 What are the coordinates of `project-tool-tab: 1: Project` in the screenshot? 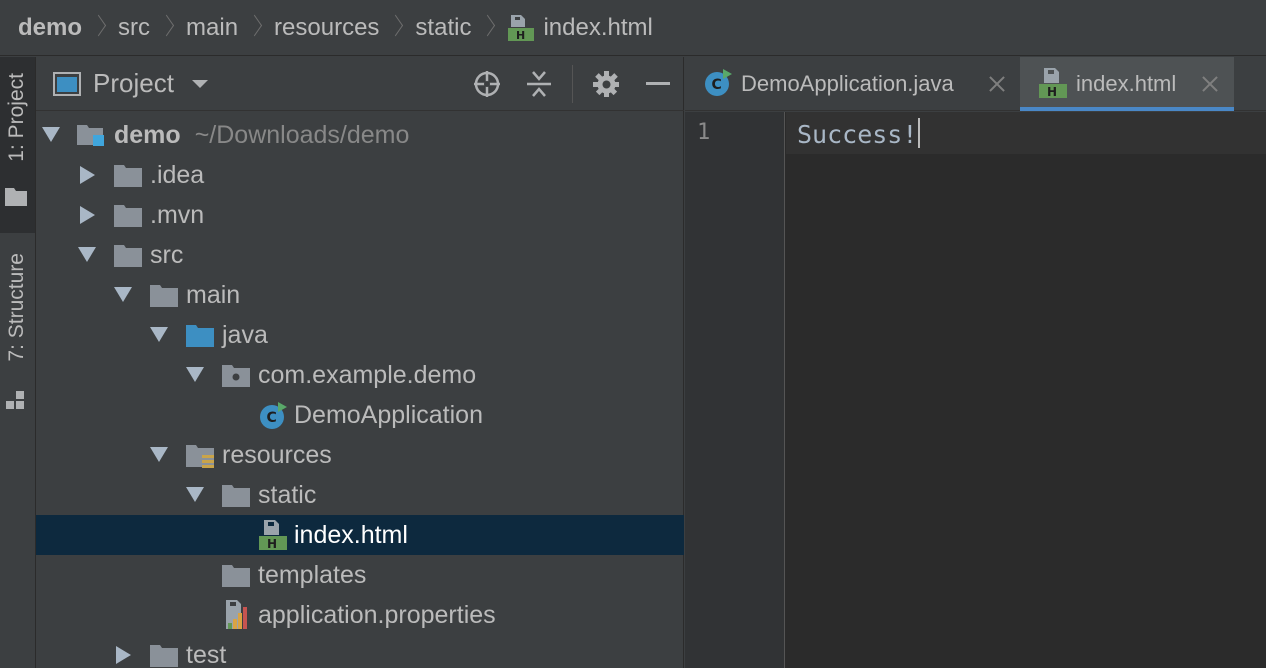 It's located at (17, 145).